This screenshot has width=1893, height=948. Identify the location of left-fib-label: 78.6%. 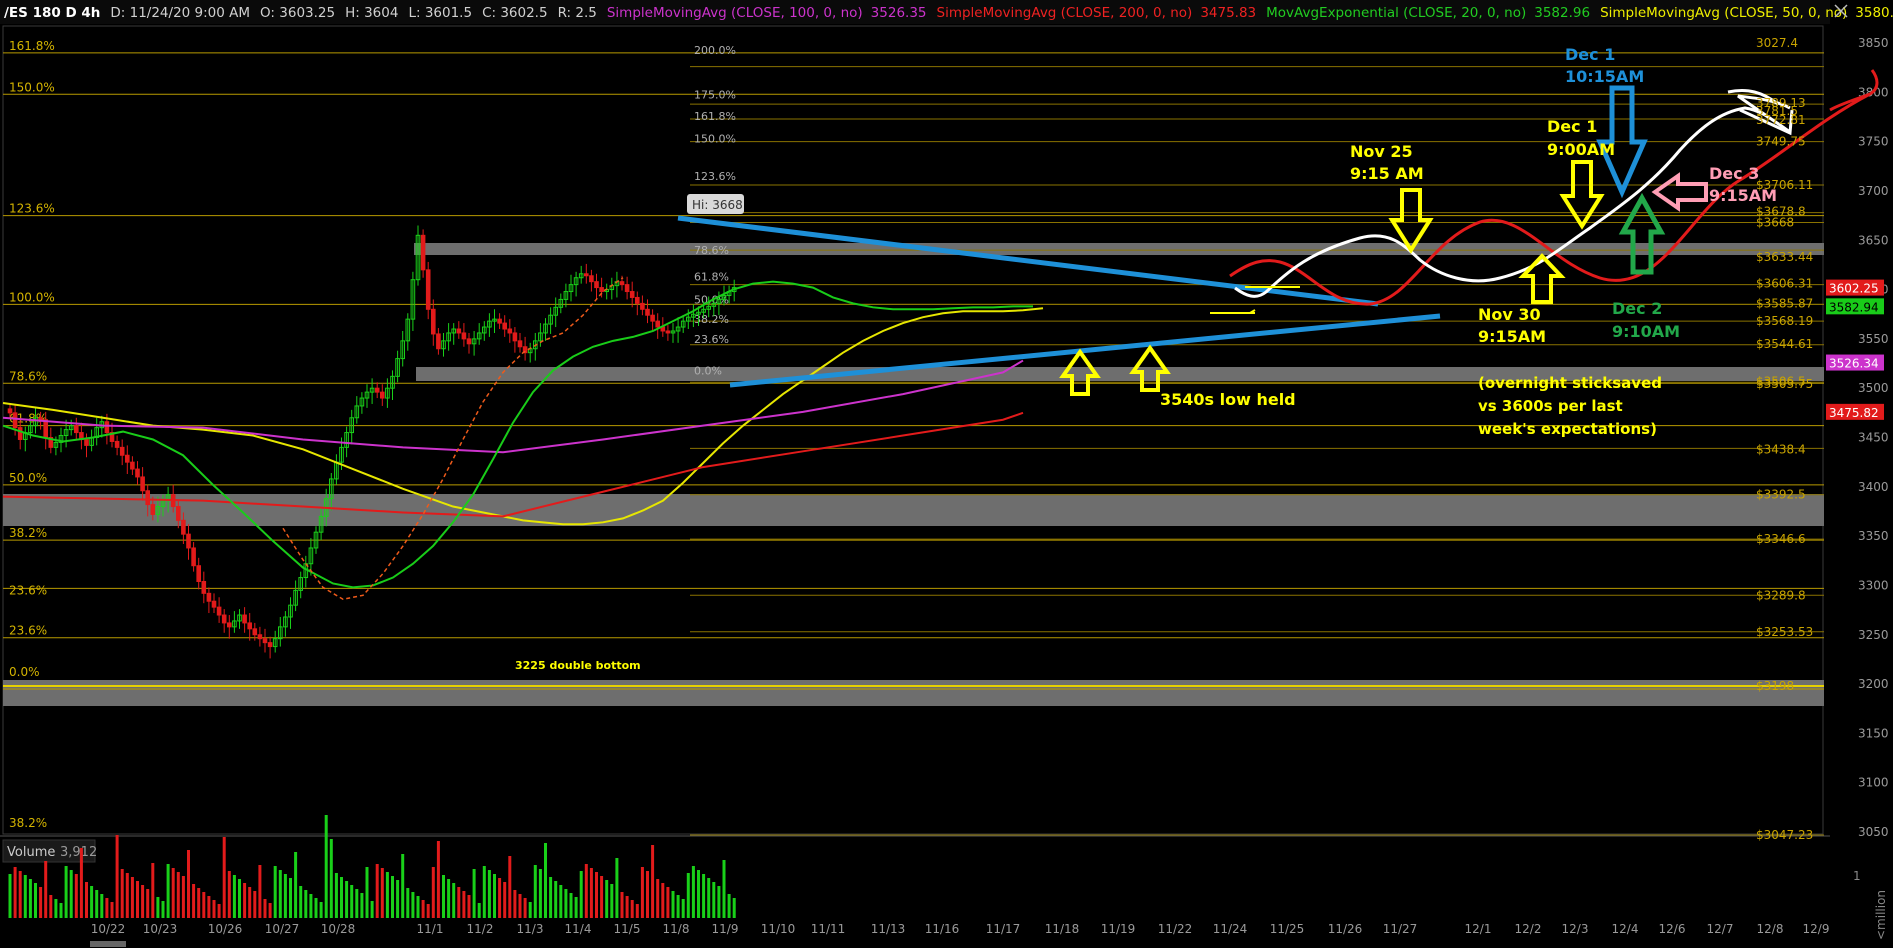
(28, 376).